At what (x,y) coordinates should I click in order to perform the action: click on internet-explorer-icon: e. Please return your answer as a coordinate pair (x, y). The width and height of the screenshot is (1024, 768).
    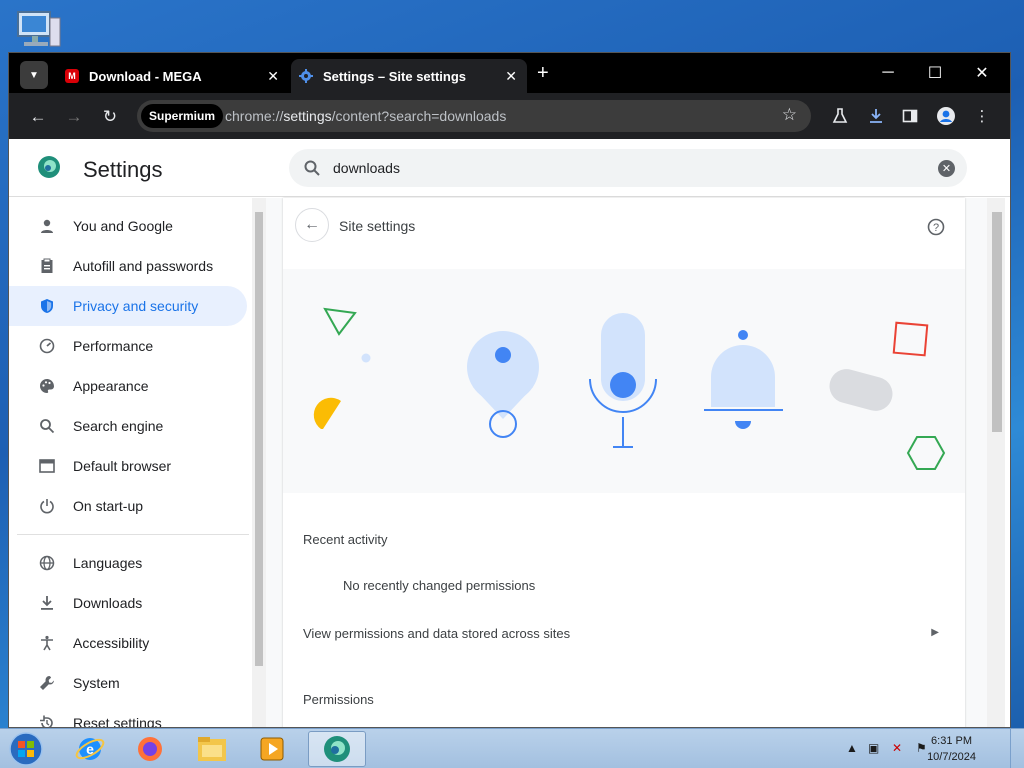
    Looking at the image, I should click on (90, 749).